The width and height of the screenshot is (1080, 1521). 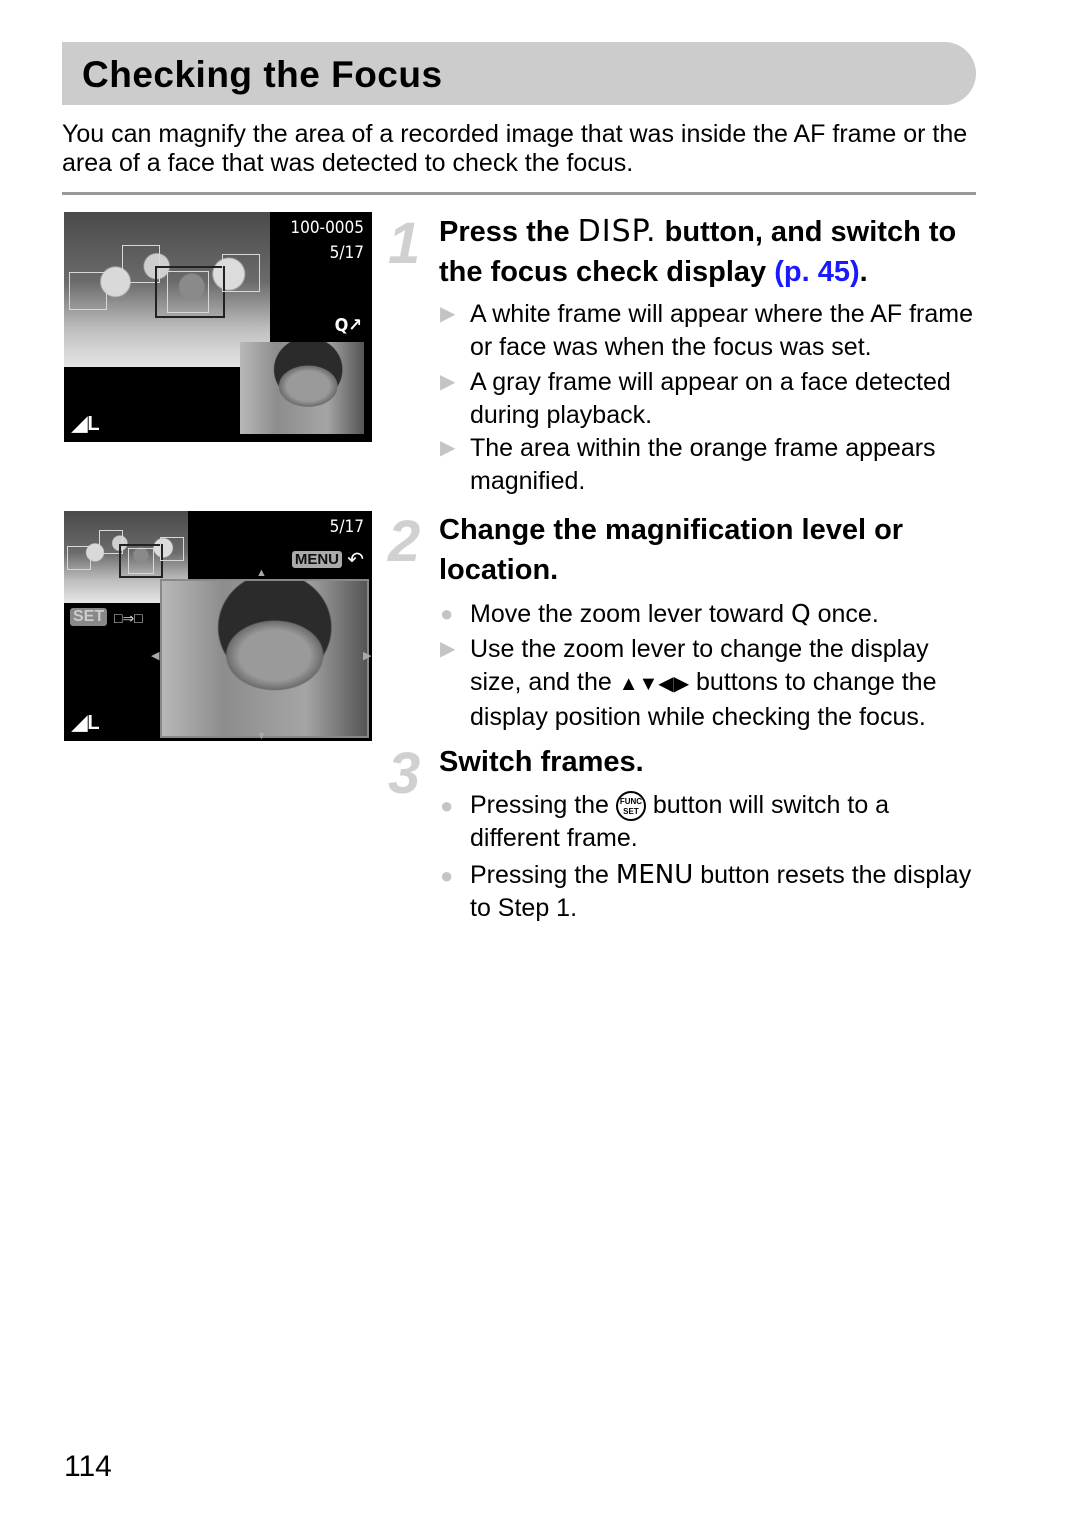 What do you see at coordinates (88, 1466) in the screenshot?
I see `page-number: 114` at bounding box center [88, 1466].